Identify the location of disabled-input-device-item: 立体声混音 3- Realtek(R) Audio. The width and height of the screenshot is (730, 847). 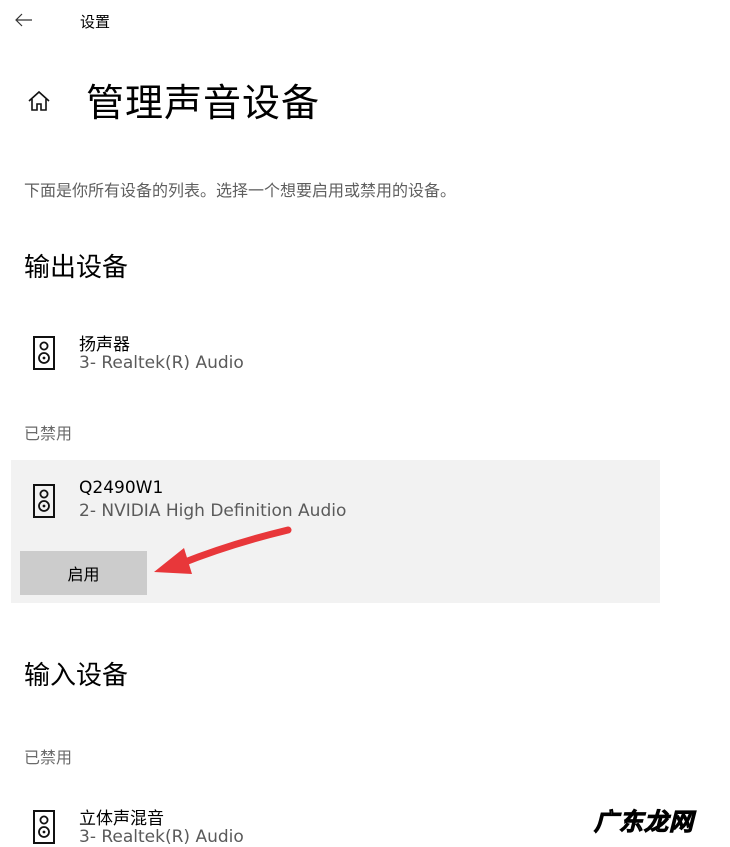
(337, 828).